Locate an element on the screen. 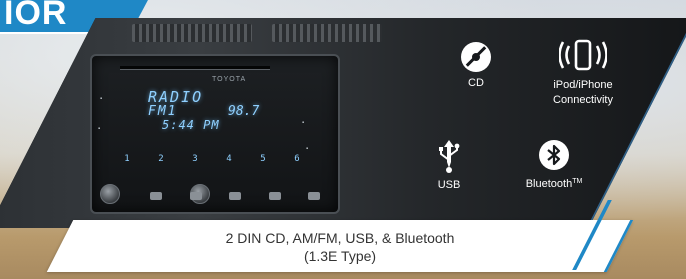 Image resolution: width=686 pixels, height=279 pixels. iphone-connectivity-icon is located at coordinates (583, 55).